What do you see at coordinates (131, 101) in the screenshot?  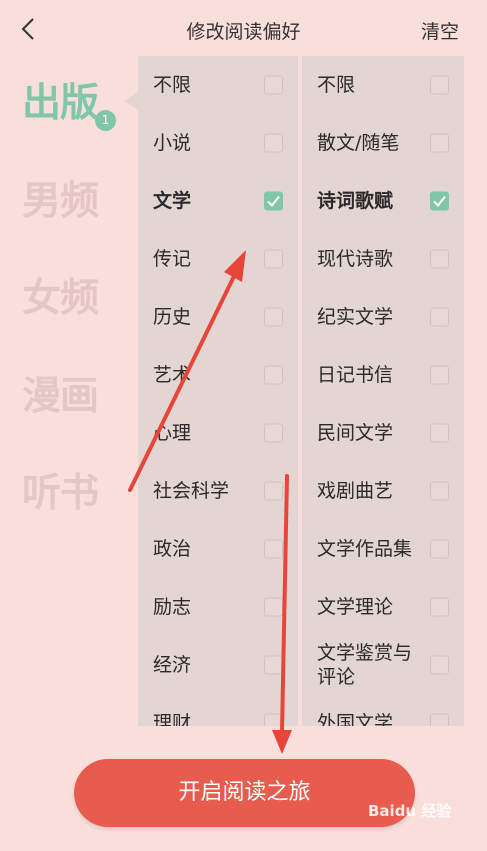 I see `active-category-pointer` at bounding box center [131, 101].